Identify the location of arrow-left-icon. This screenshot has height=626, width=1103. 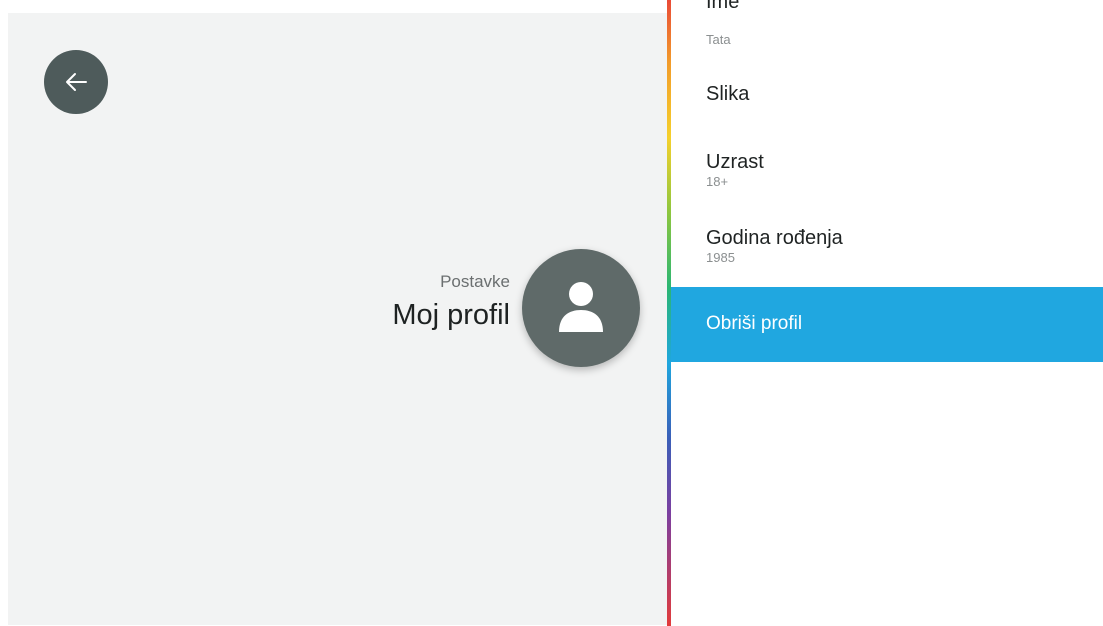
(76, 82).